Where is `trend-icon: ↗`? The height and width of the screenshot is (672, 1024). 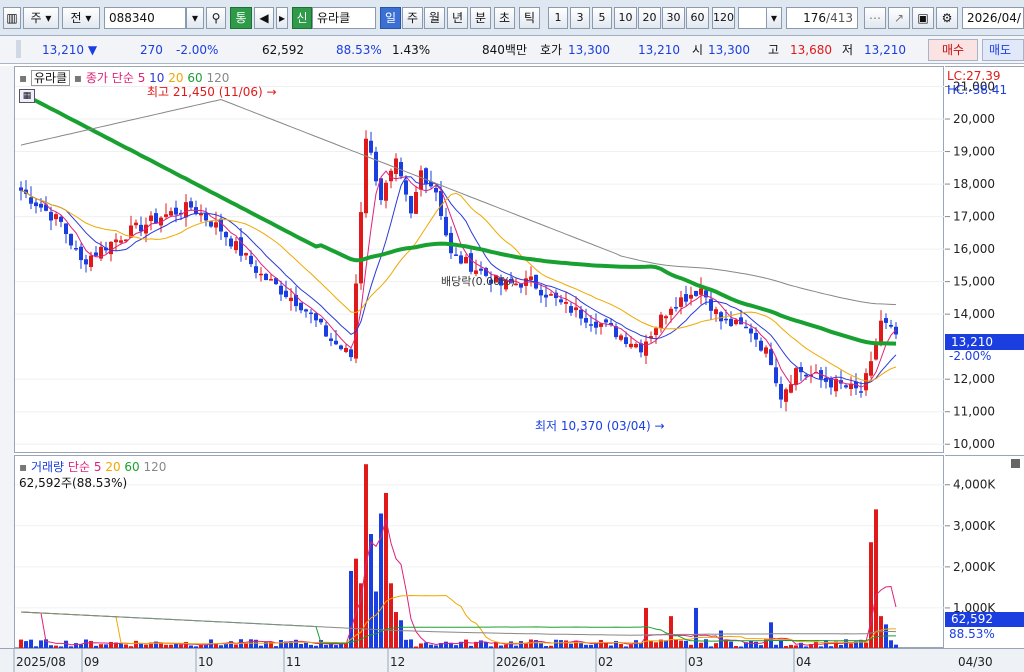 trend-icon: ↗ is located at coordinates (899, 18).